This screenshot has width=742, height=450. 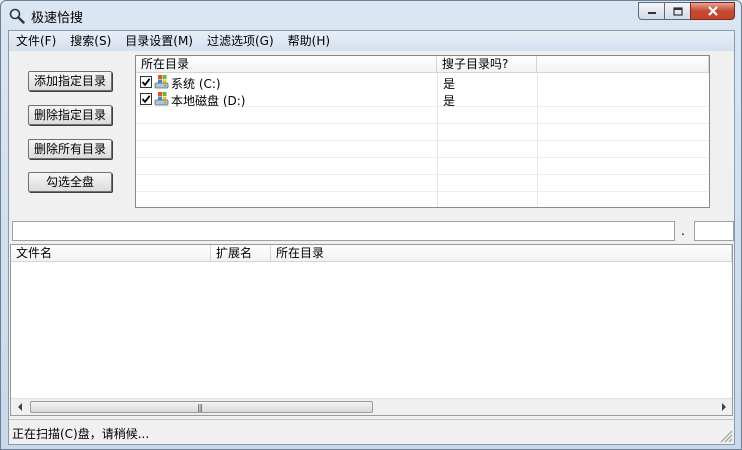 I want to click on scroll-left-button, so click(x=19, y=407).